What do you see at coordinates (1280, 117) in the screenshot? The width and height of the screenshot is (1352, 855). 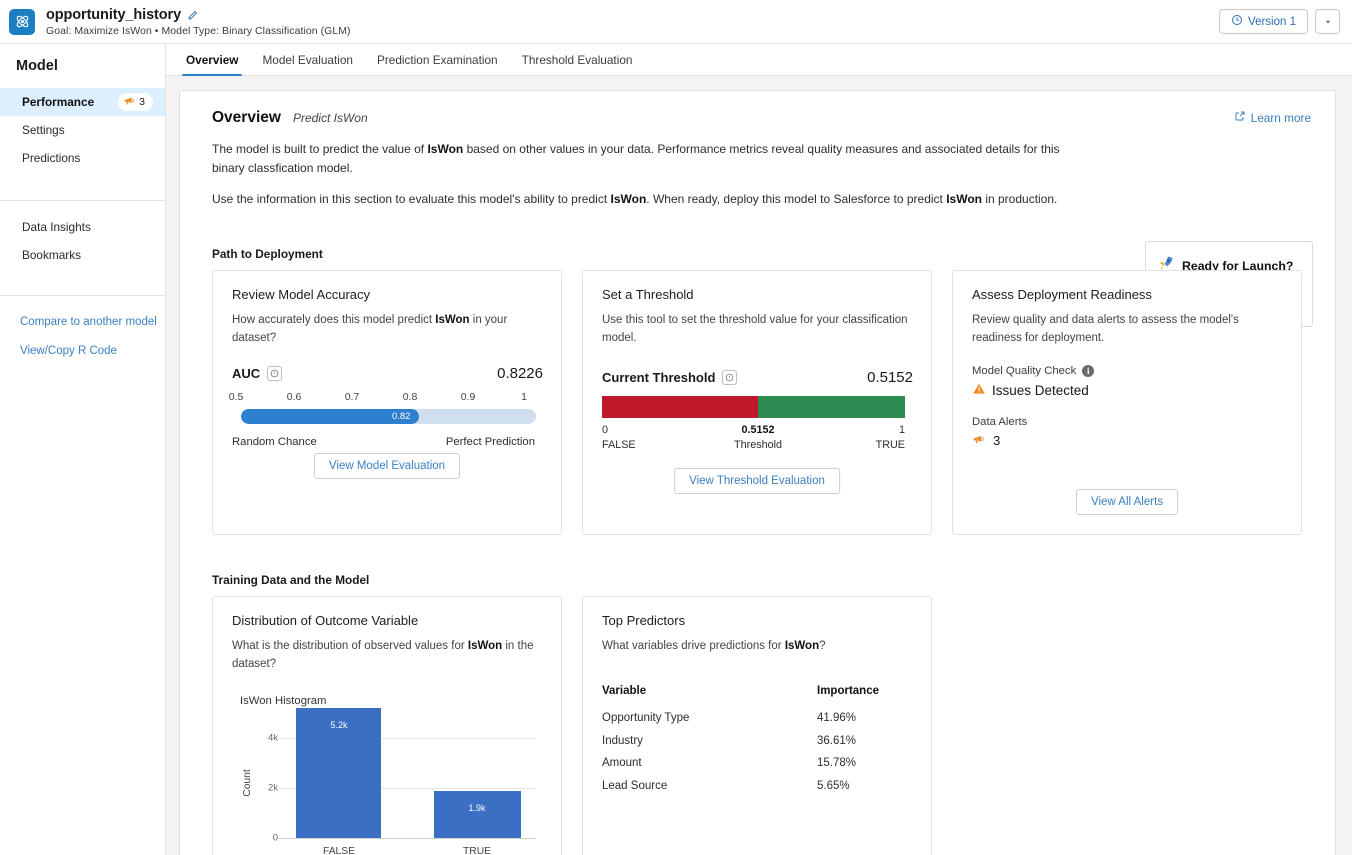 I see `learn-more-label: Learn more` at bounding box center [1280, 117].